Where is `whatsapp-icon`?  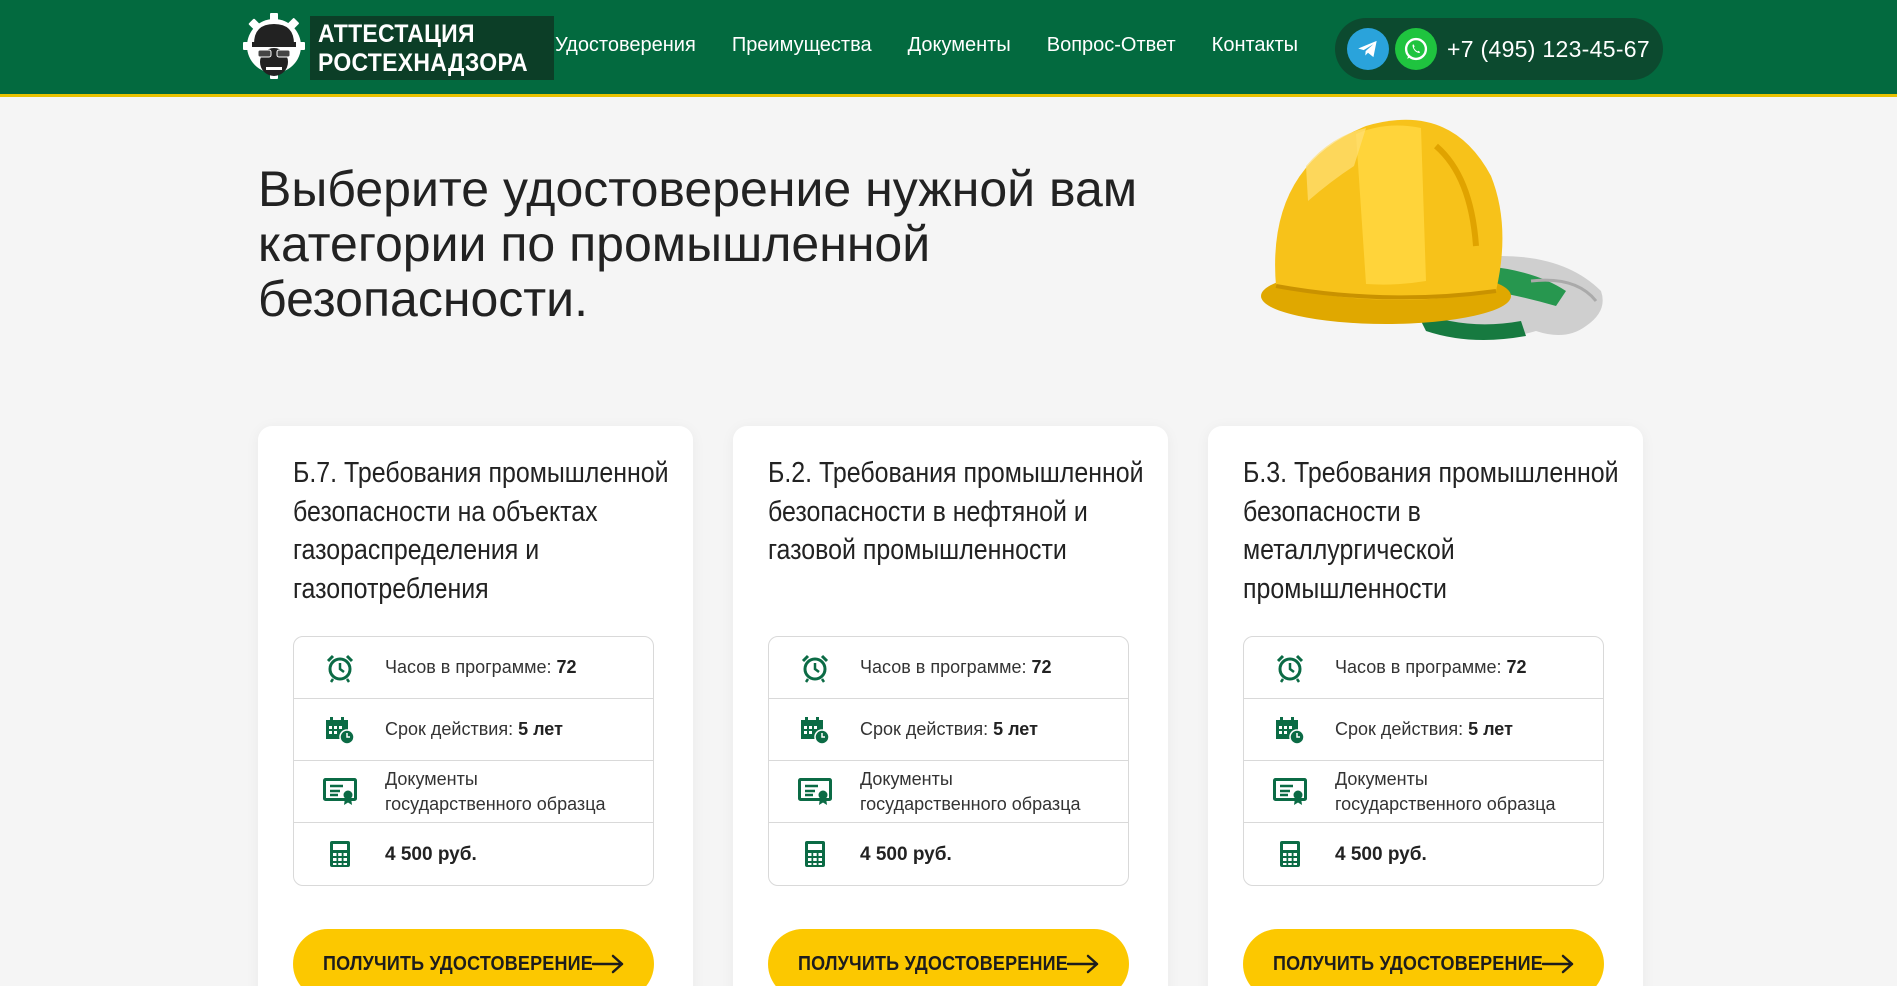 whatsapp-icon is located at coordinates (1416, 49).